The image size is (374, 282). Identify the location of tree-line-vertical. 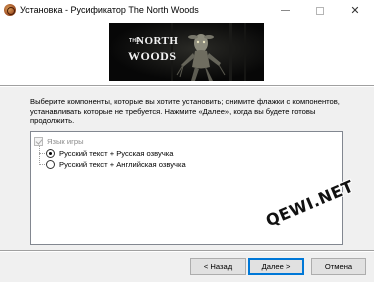
(39, 155).